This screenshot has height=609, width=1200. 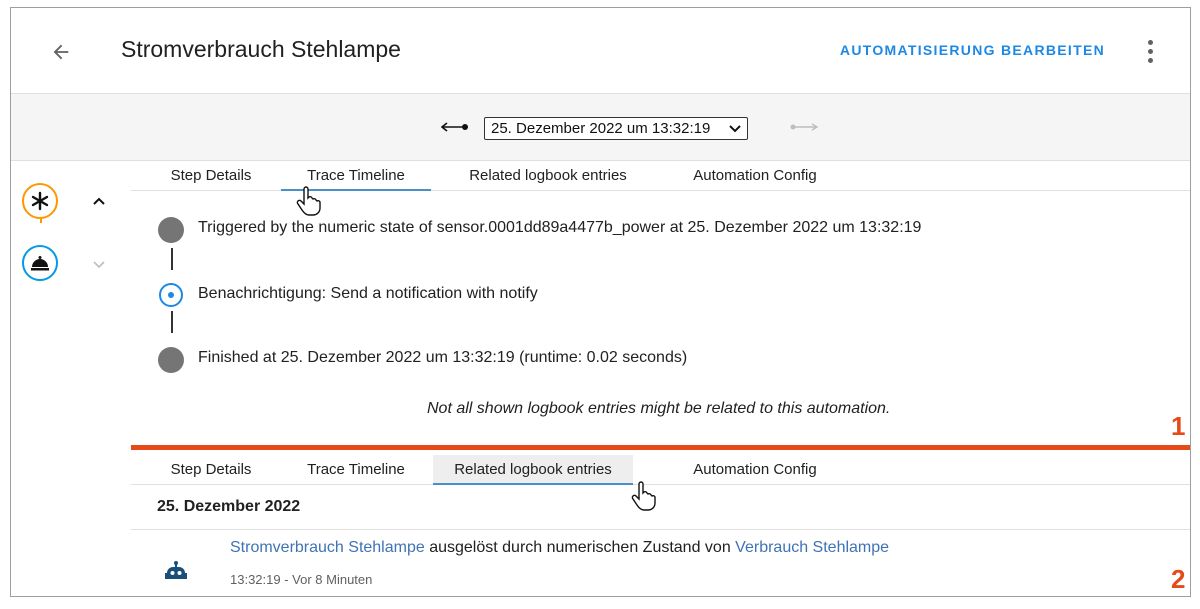 What do you see at coordinates (580, 547) in the screenshot?
I see `entry-message: ausgelöst durch numerischen Zustand von` at bounding box center [580, 547].